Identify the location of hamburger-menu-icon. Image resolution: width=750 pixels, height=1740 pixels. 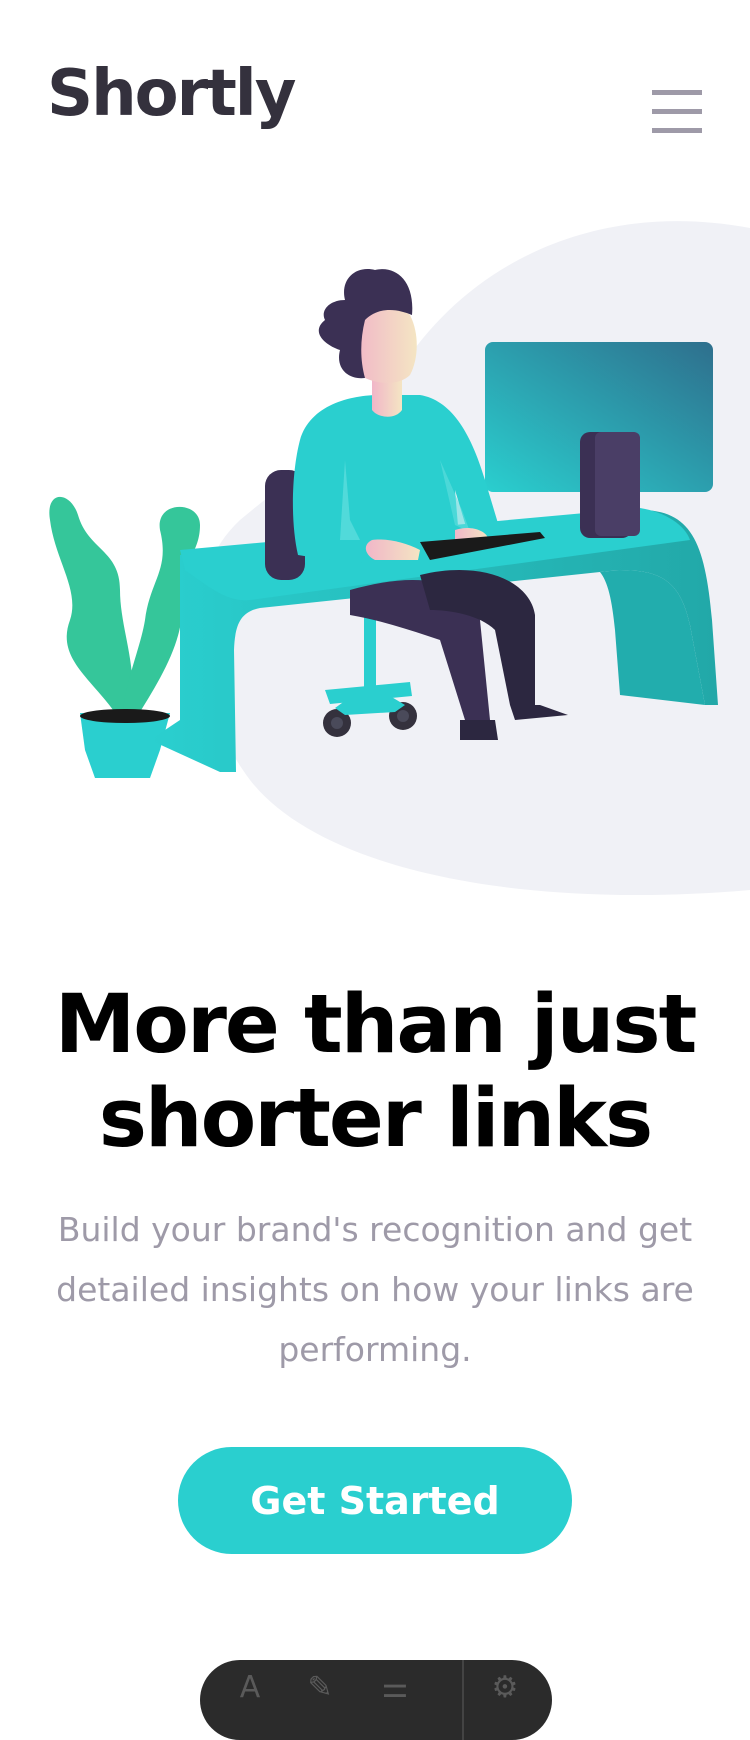
(677, 112).